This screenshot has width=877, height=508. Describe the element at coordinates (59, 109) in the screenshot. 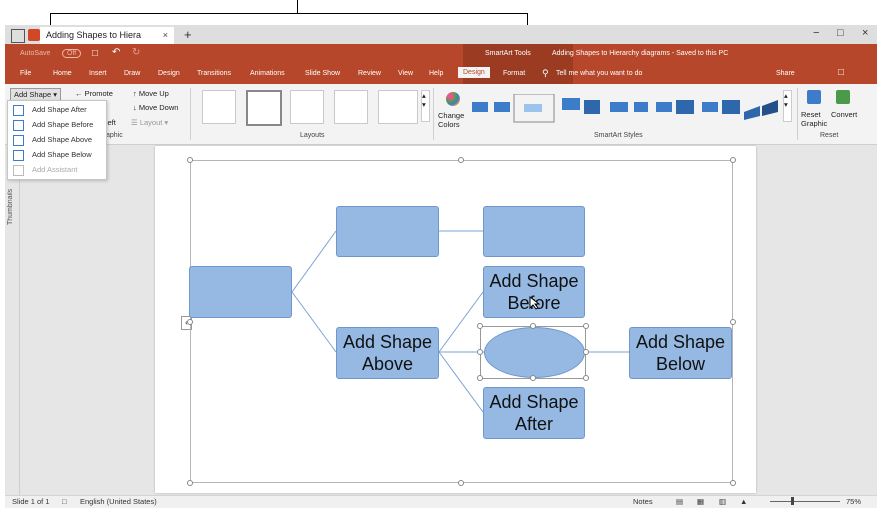

I see `menu-item-label: Add Shape After` at that location.